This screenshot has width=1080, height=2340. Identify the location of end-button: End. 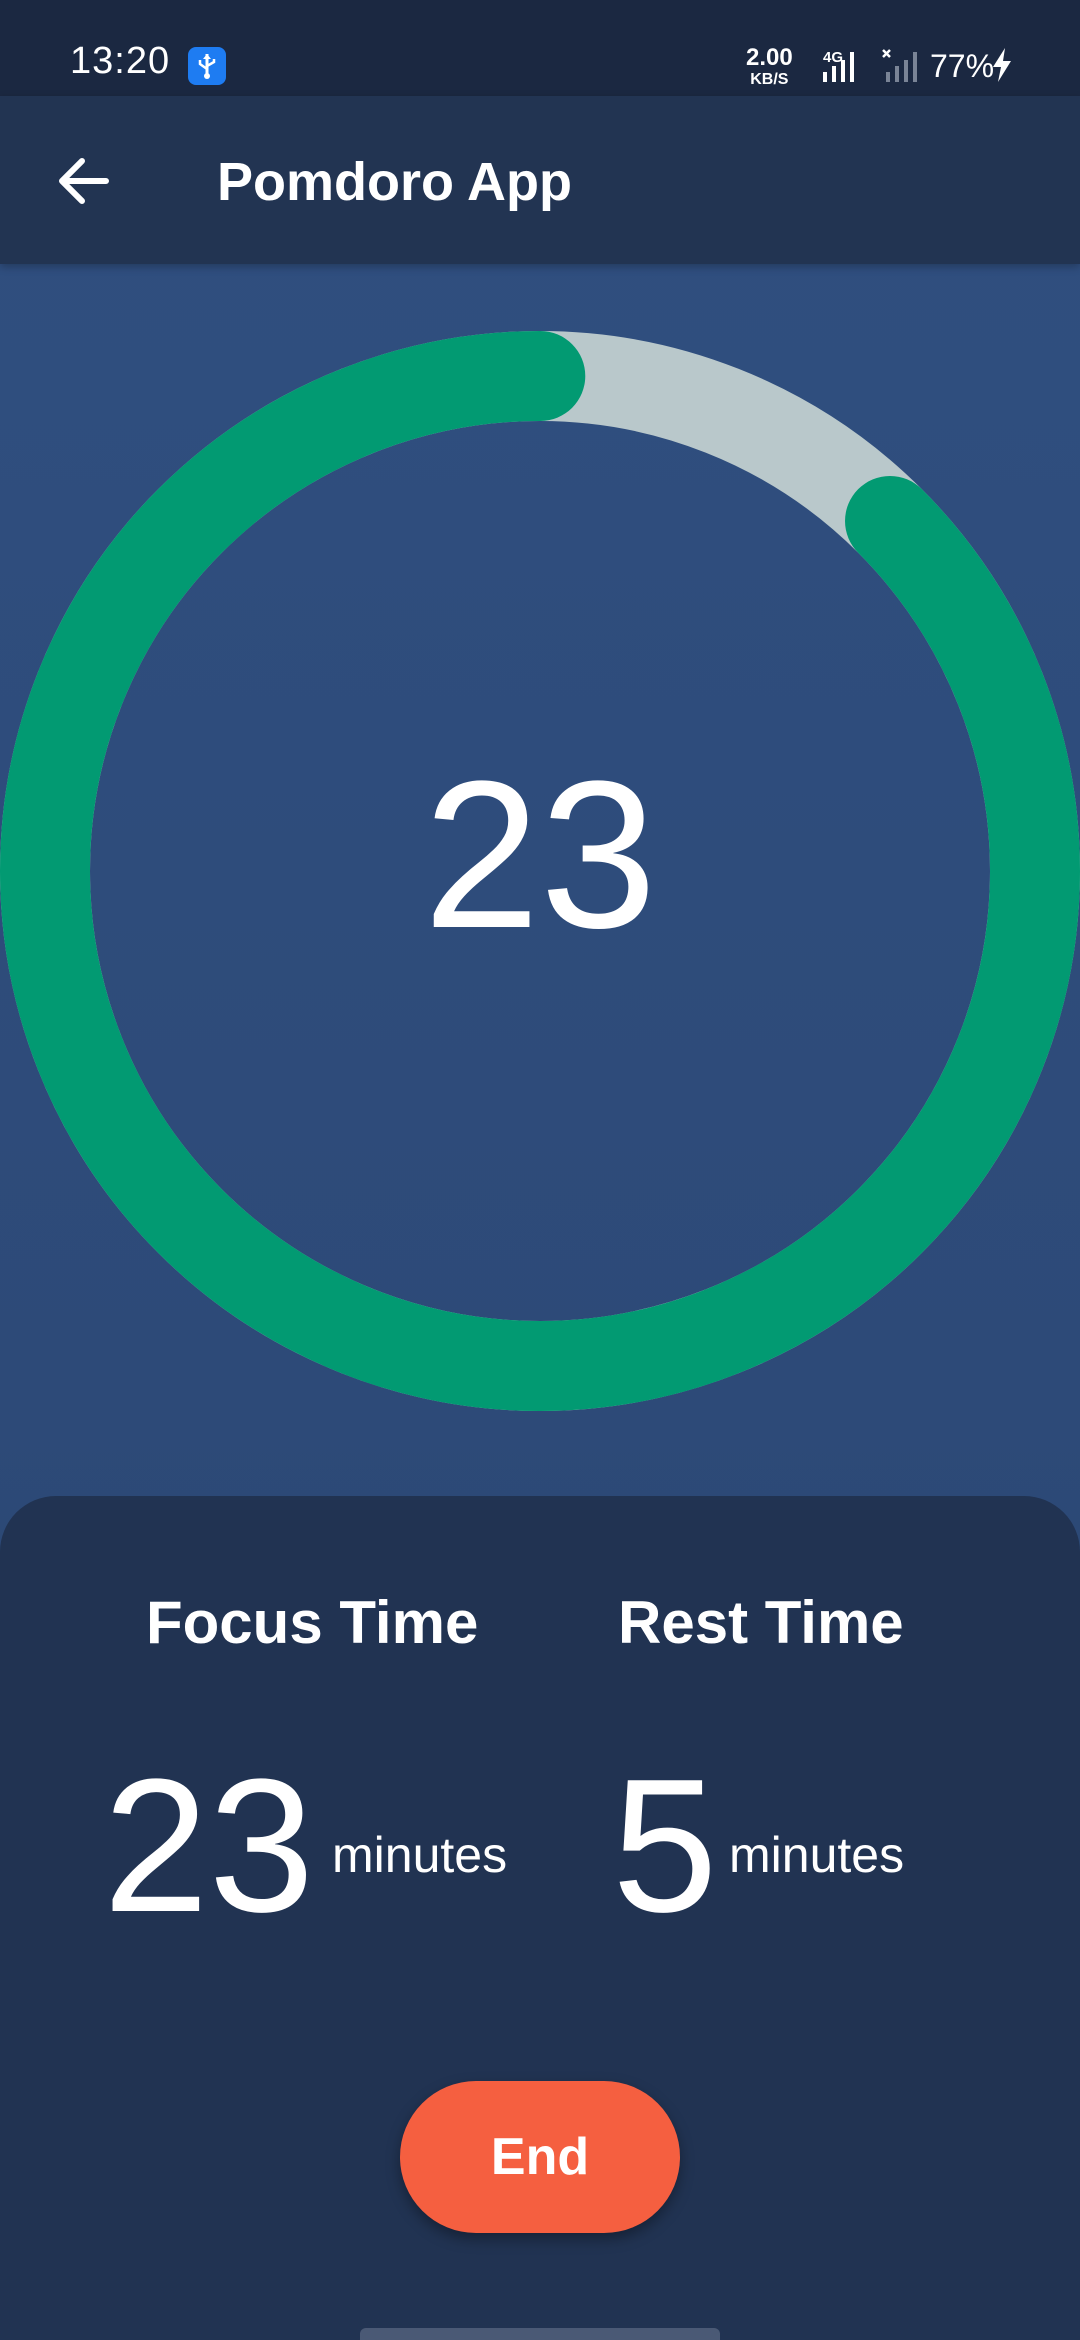
(540, 2157).